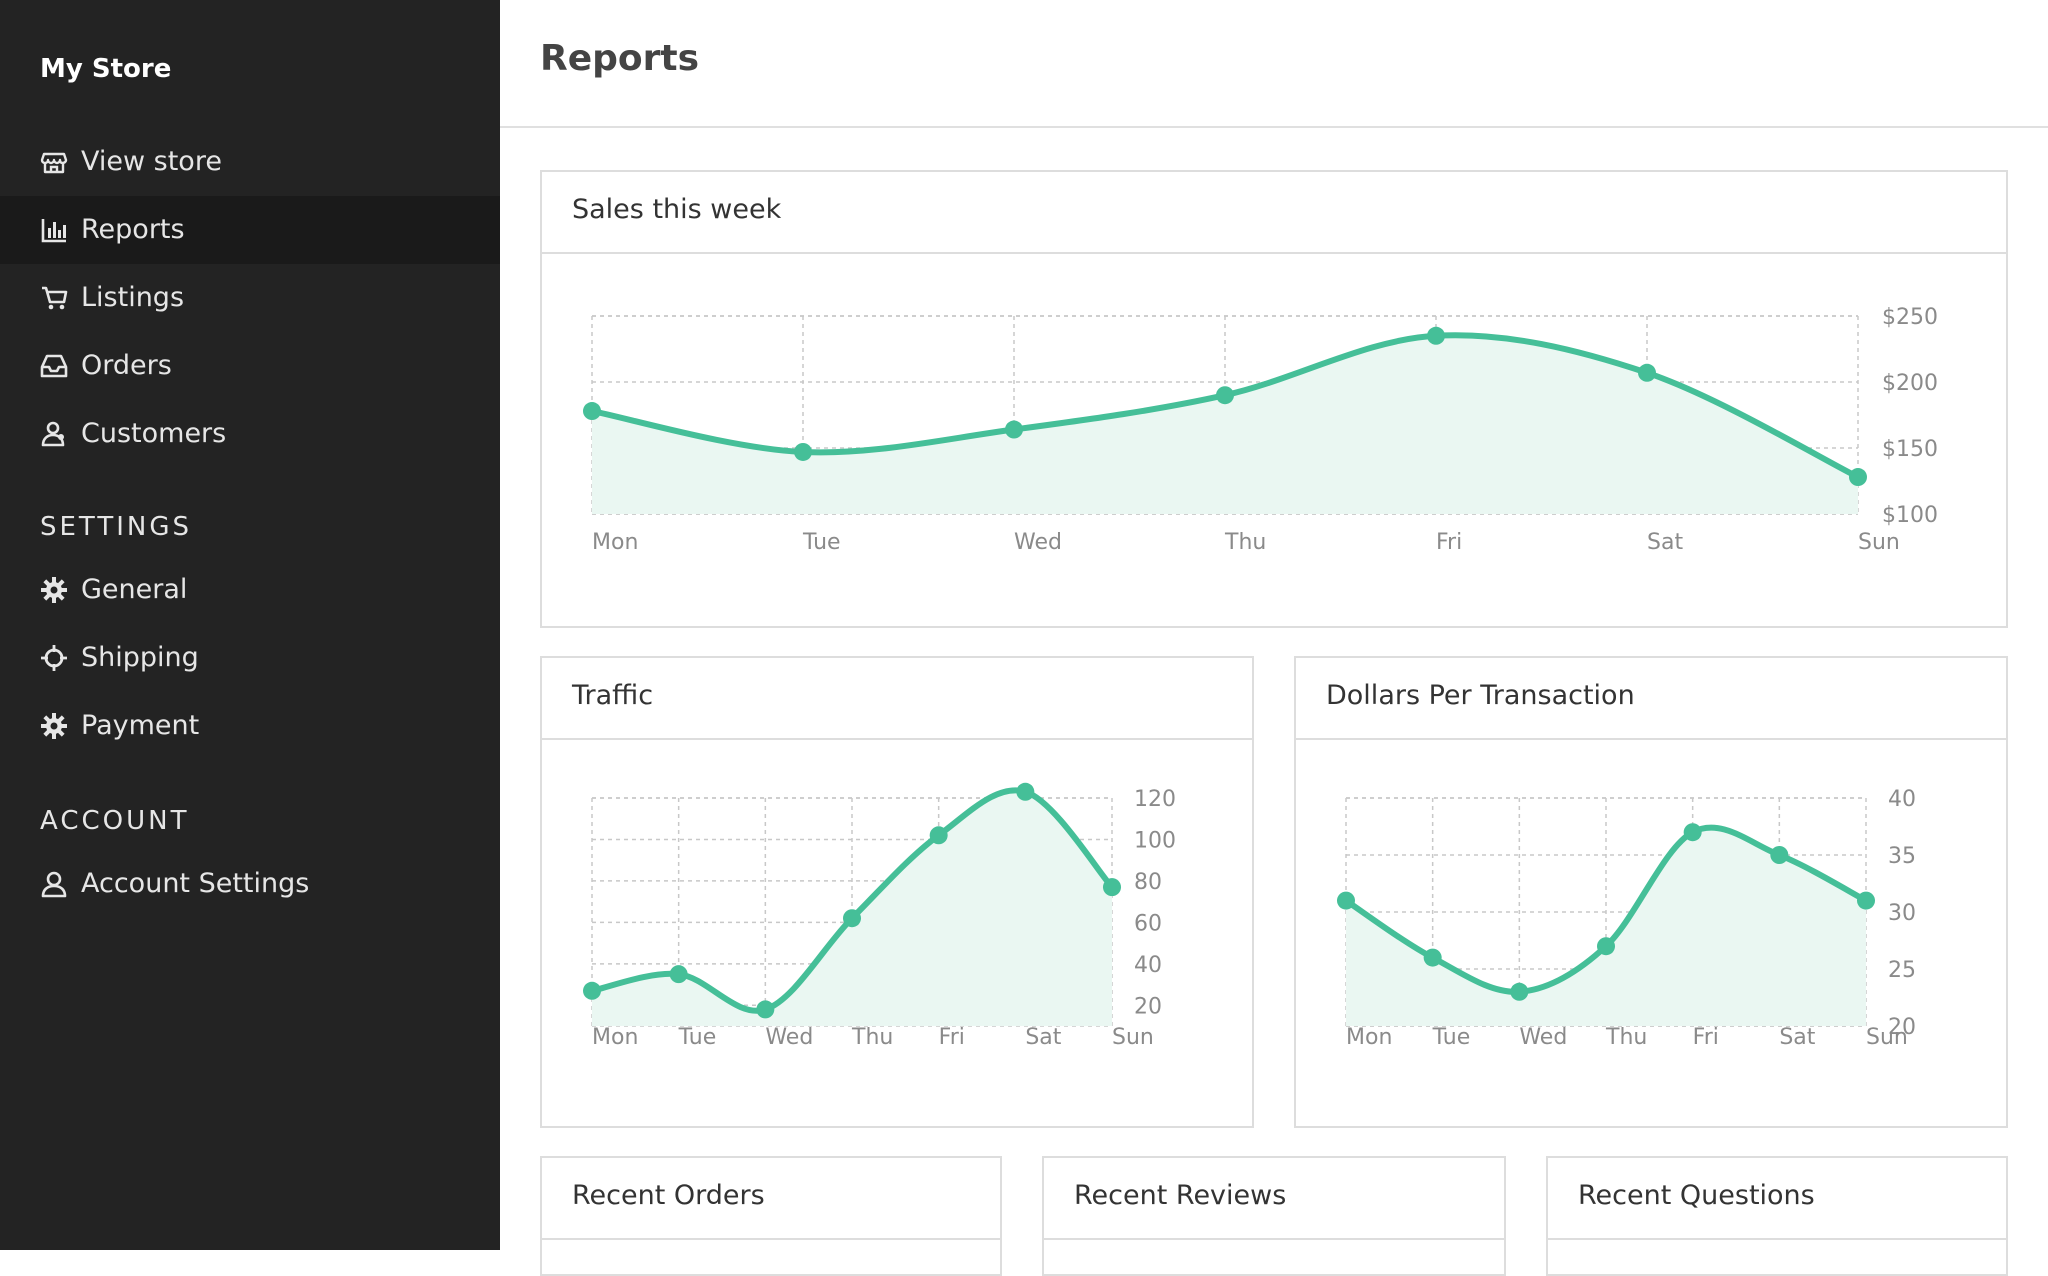 Image resolution: width=2048 pixels, height=1276 pixels. What do you see at coordinates (250, 162) in the screenshot?
I see `sidebar-item-view-store: View store` at bounding box center [250, 162].